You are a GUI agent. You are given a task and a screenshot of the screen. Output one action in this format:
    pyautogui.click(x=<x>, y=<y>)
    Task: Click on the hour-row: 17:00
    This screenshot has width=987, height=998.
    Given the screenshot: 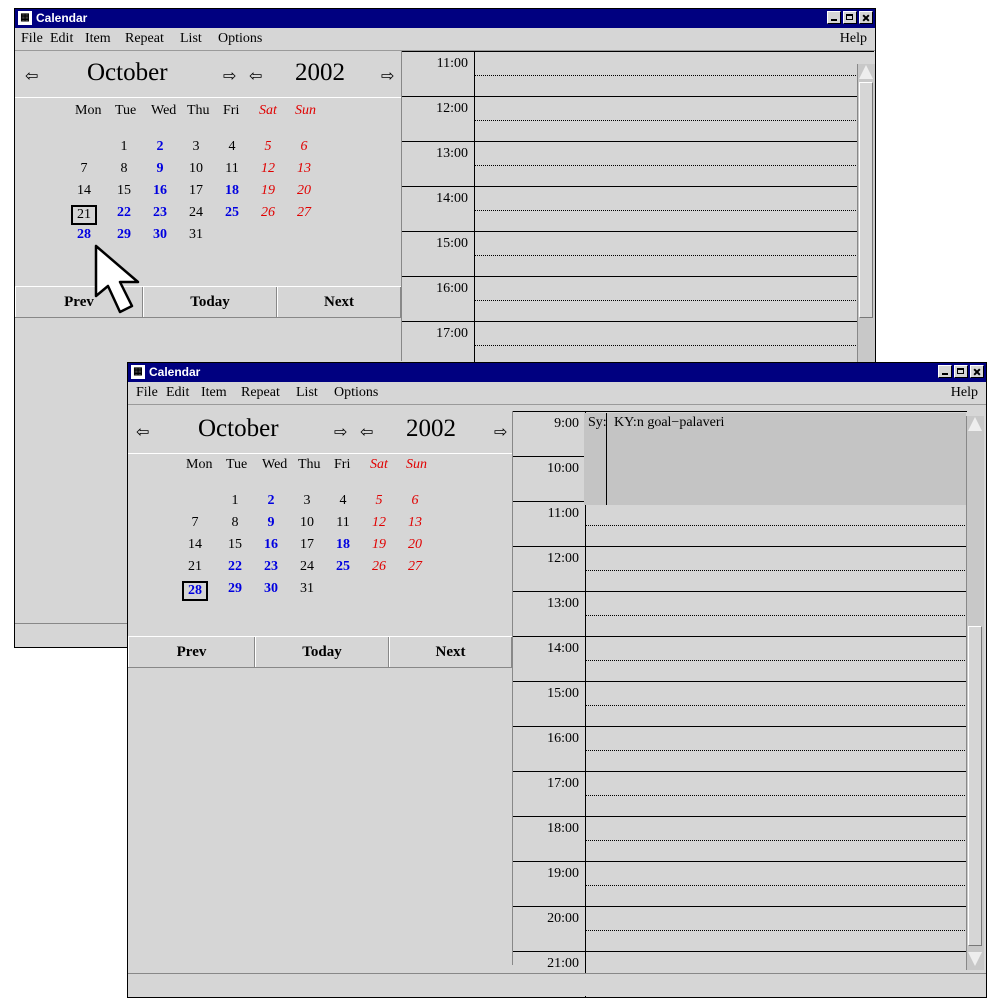 What is the action you would take?
    pyautogui.click(x=740, y=794)
    